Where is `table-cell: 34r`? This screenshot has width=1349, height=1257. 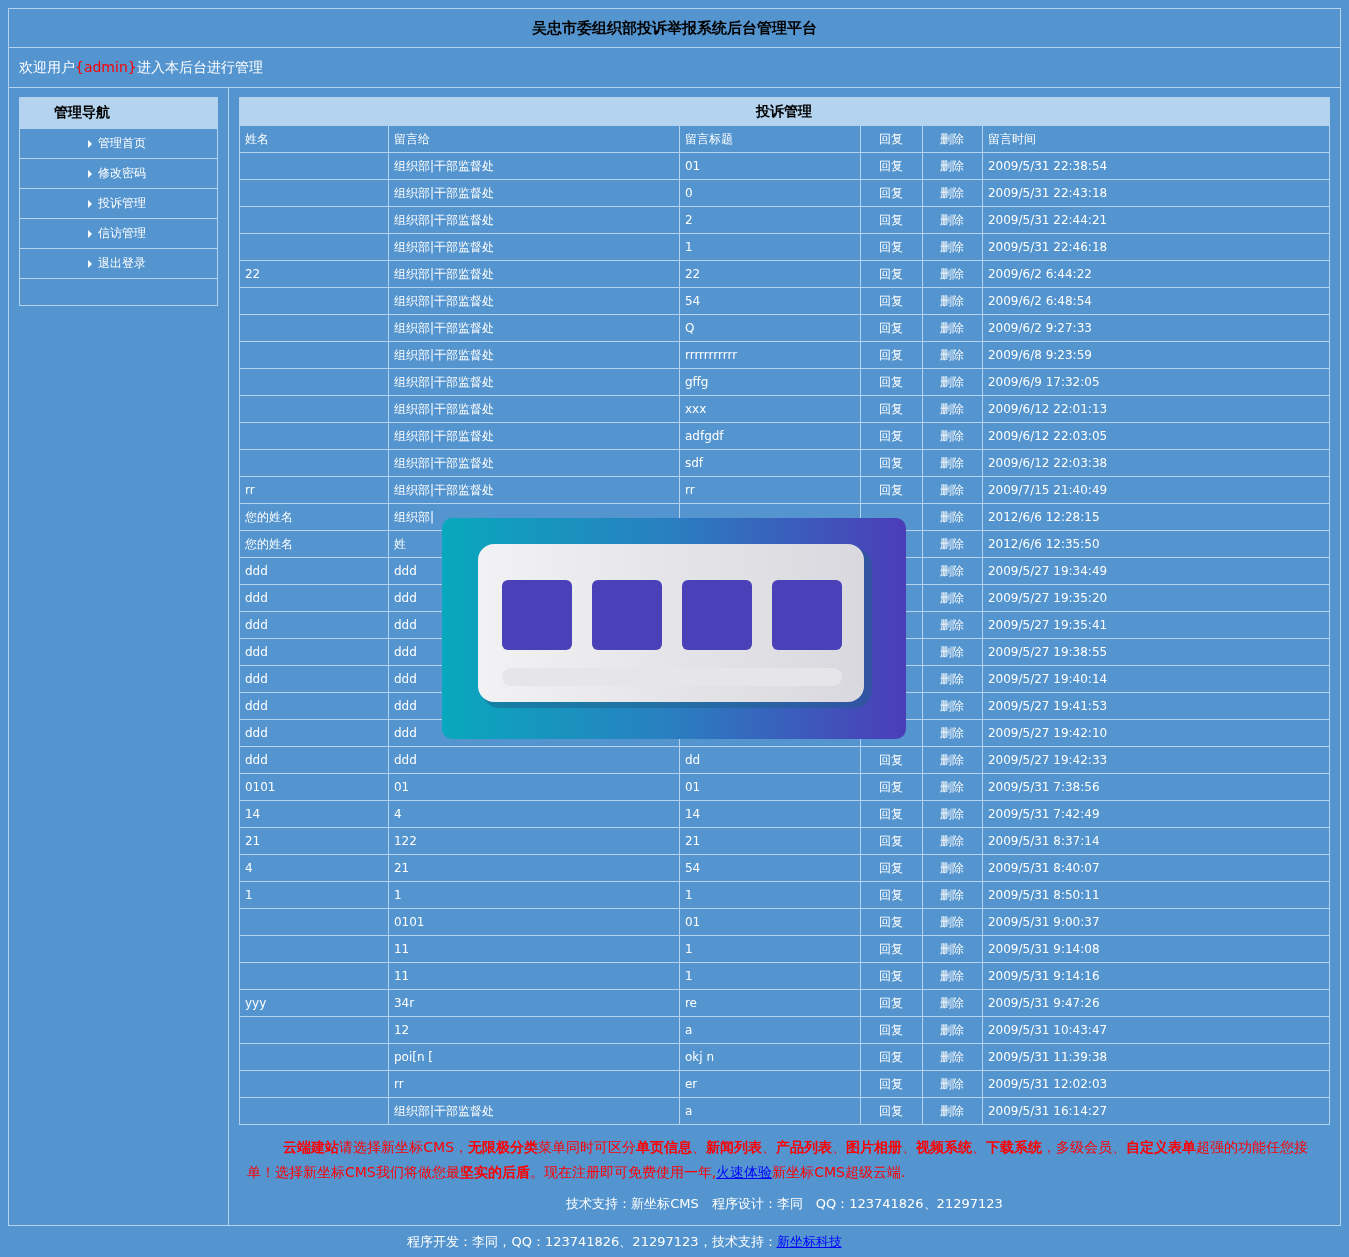
table-cell: 34r is located at coordinates (534, 1003).